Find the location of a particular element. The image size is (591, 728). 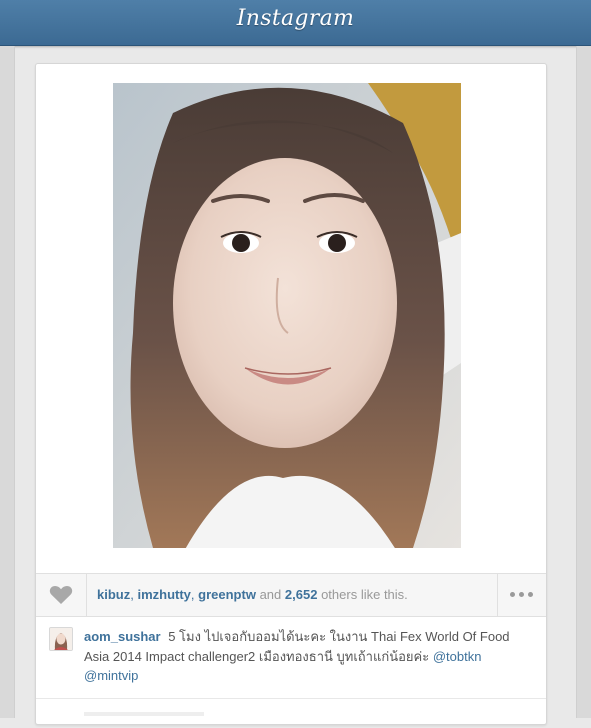

like-button is located at coordinates (61, 595).